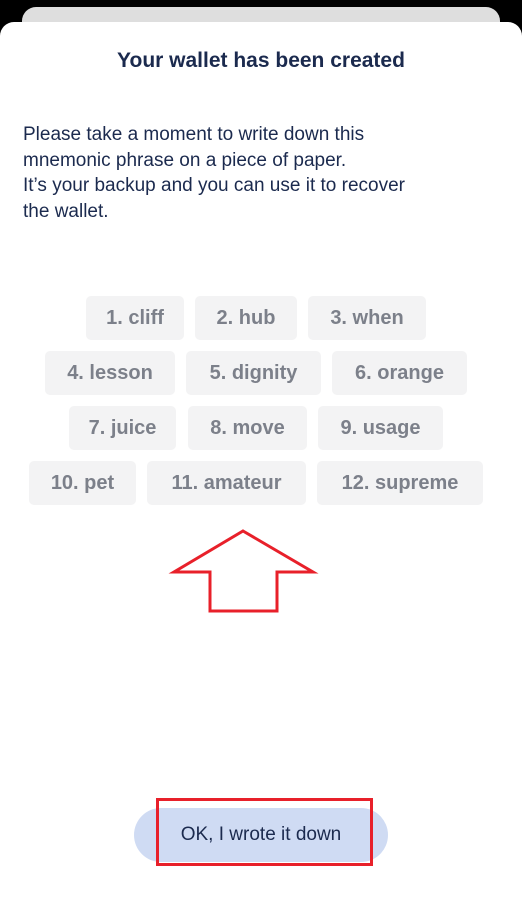 This screenshot has width=522, height=897. Describe the element at coordinates (122, 428) in the screenshot. I see `mnemonic-word: 7. juice` at that location.